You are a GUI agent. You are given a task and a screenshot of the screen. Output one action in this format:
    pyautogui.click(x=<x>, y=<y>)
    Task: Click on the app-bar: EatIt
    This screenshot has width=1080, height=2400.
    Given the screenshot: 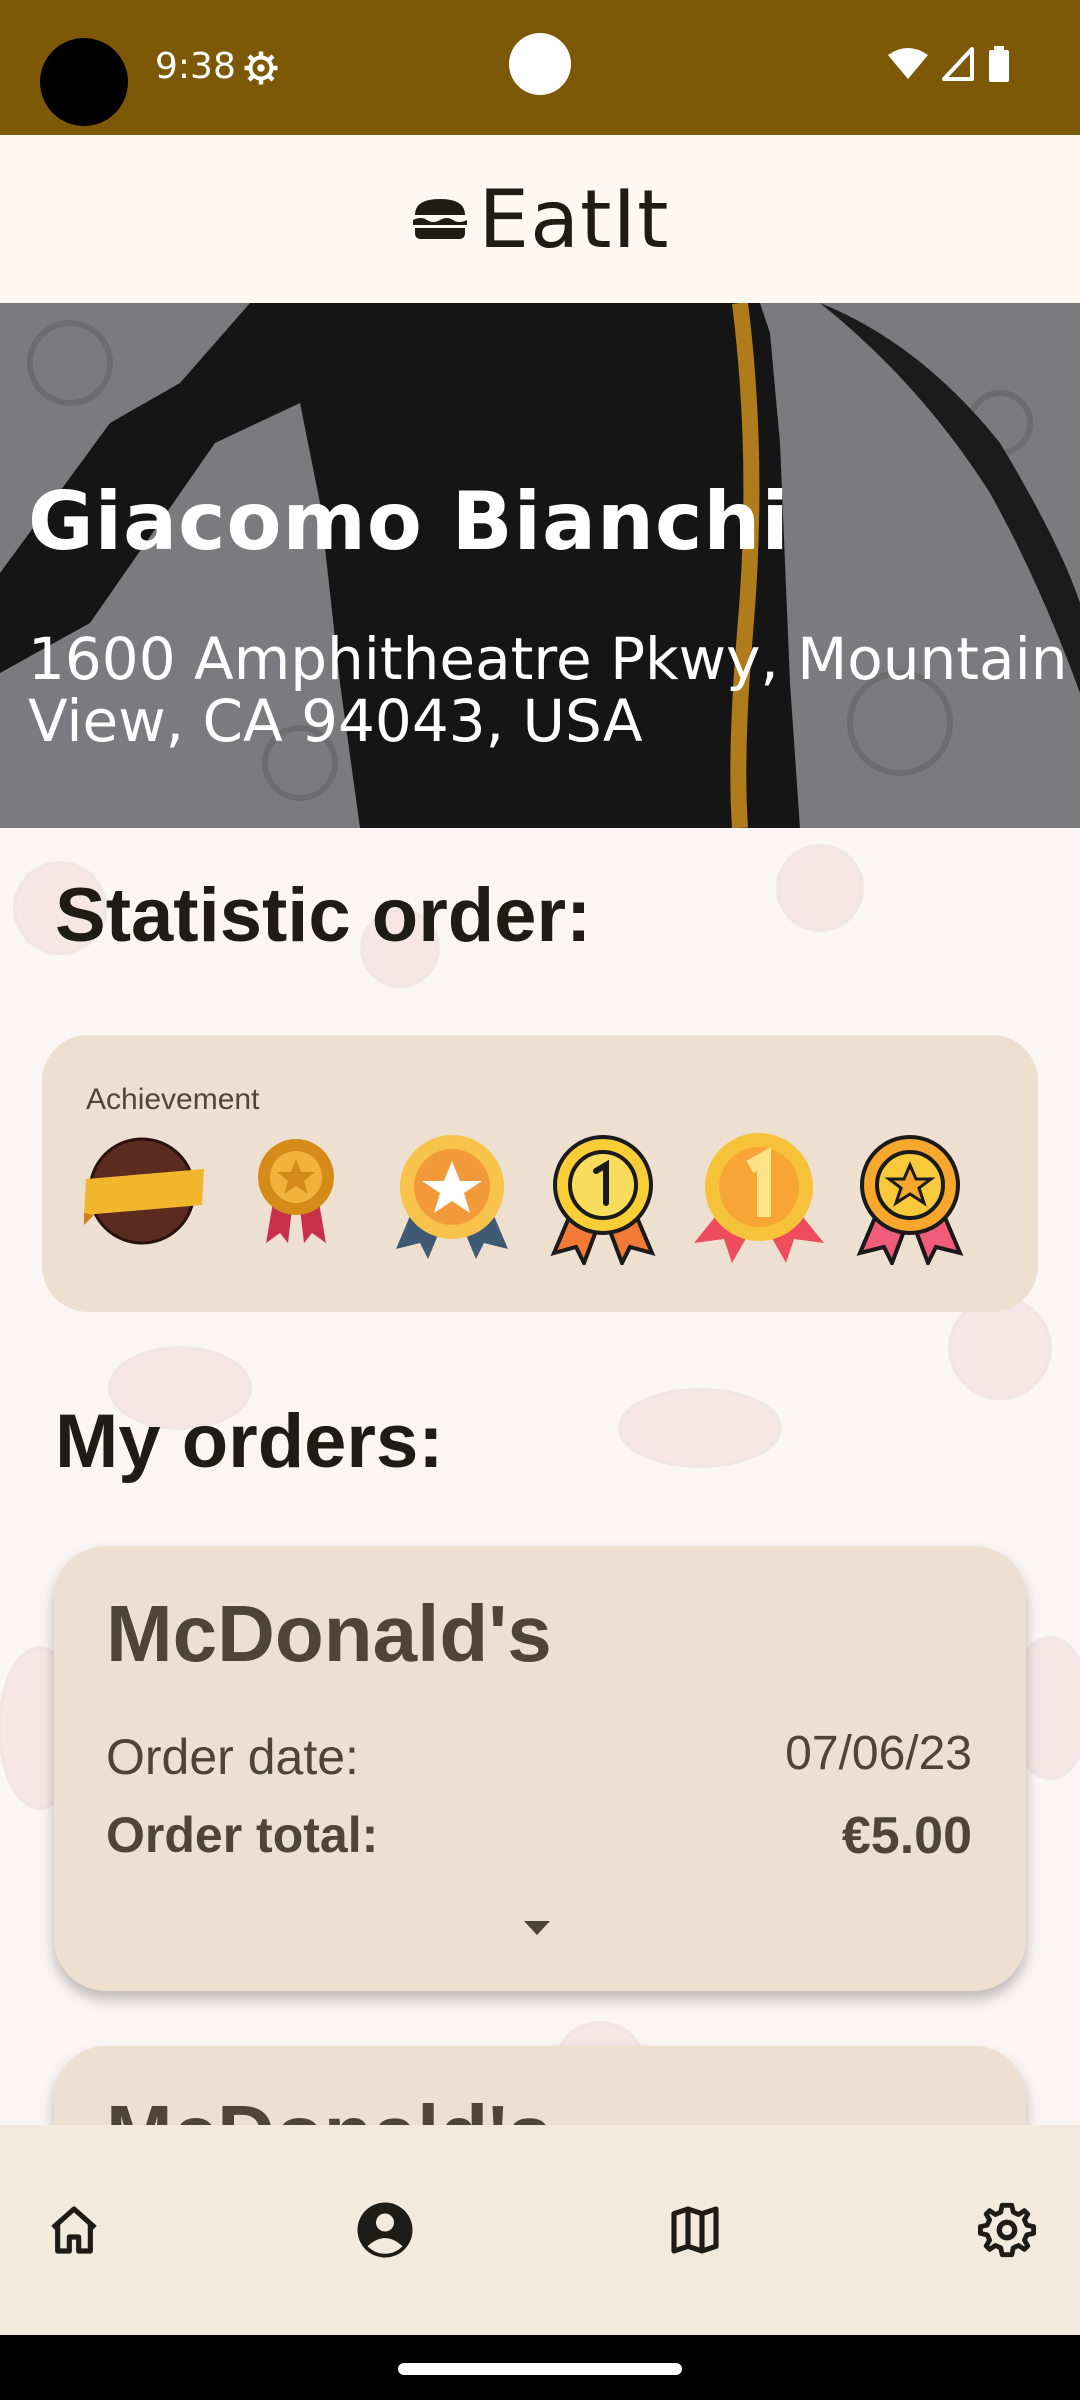 What is the action you would take?
    pyautogui.click(x=540, y=219)
    